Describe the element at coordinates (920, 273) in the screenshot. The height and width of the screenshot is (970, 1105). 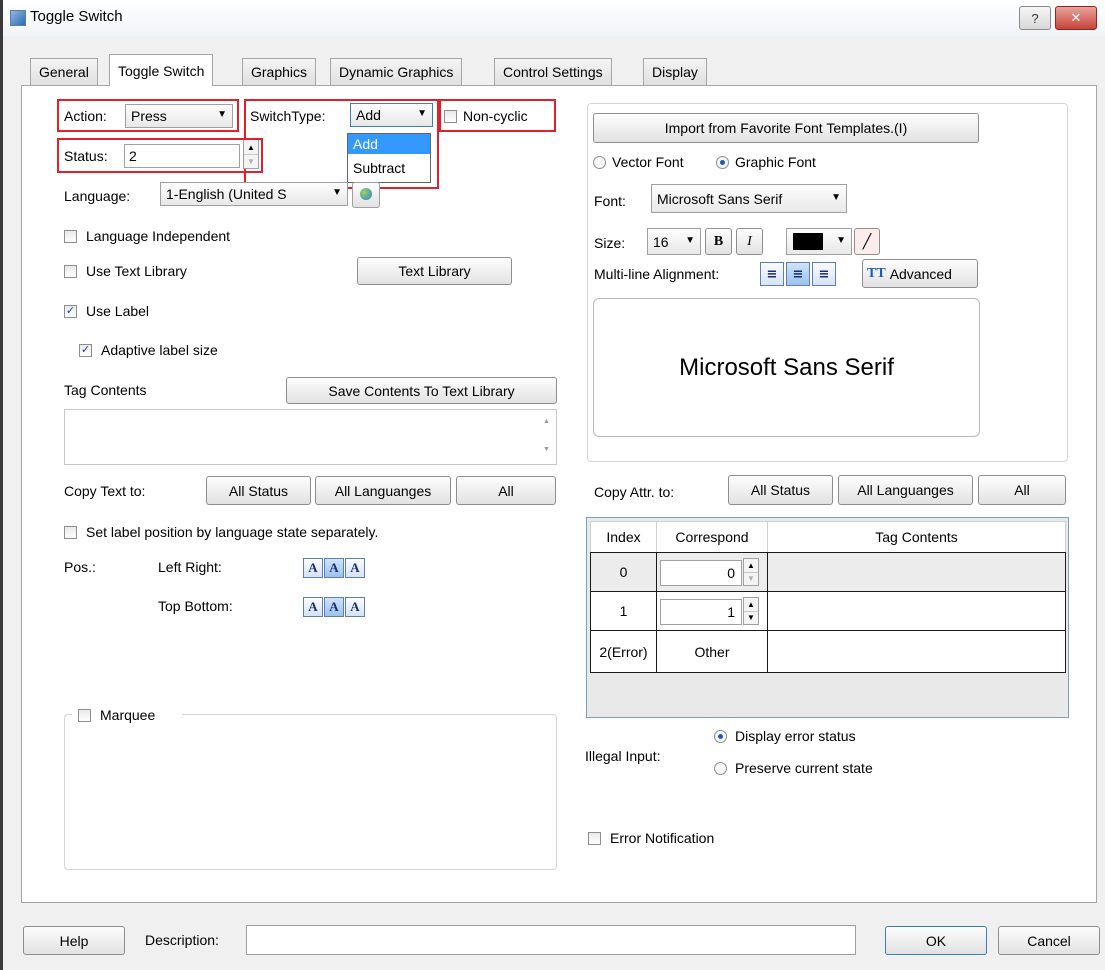
I see `advanced-button: TT Advanced` at that location.